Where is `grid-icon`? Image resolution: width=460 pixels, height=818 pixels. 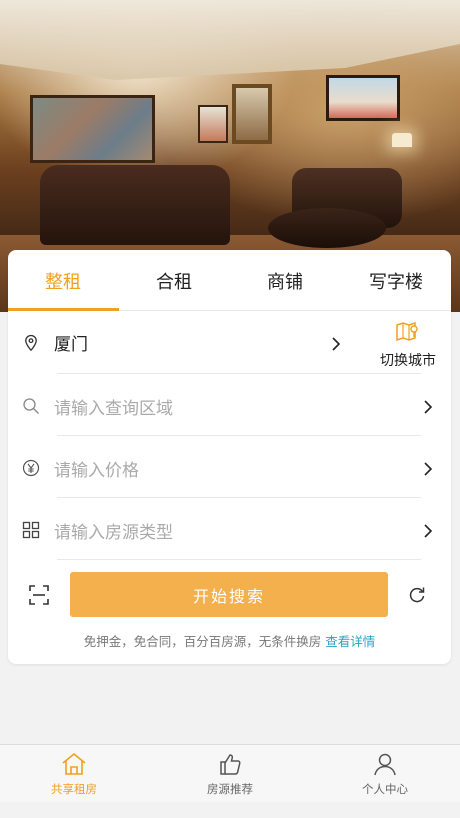
grid-icon is located at coordinates (31, 530).